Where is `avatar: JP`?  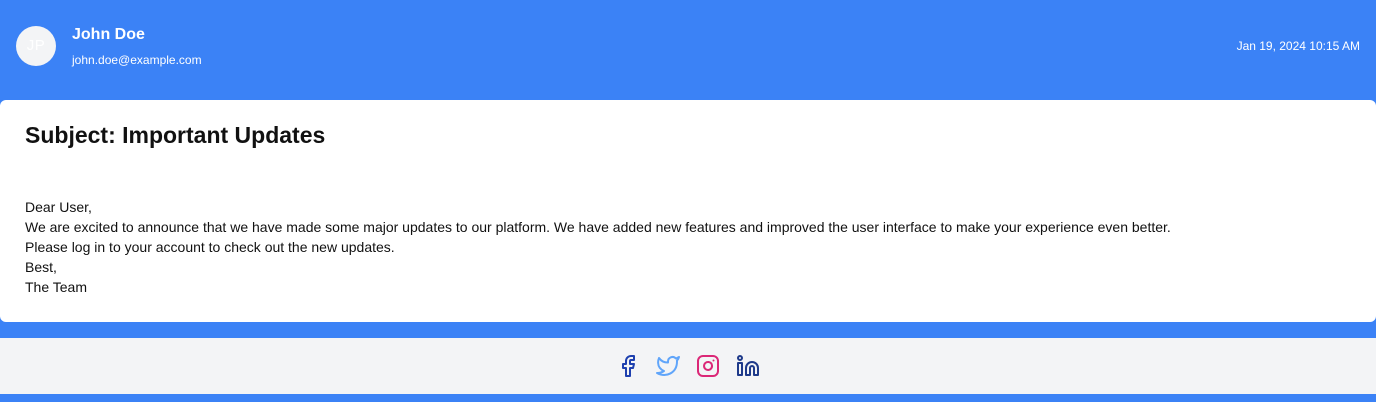 avatar: JP is located at coordinates (36, 46).